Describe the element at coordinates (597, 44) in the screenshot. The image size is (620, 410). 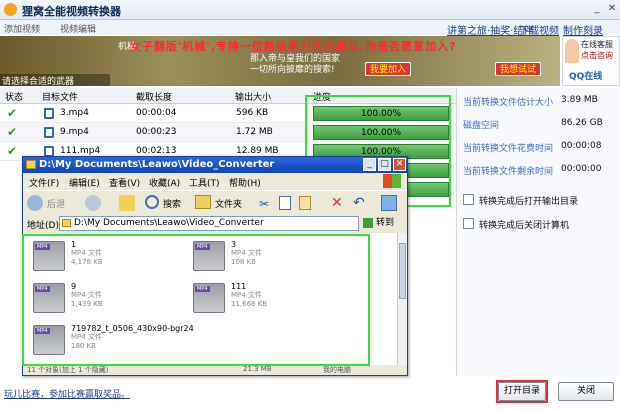
I see `support-line-1: 在线客服` at that location.